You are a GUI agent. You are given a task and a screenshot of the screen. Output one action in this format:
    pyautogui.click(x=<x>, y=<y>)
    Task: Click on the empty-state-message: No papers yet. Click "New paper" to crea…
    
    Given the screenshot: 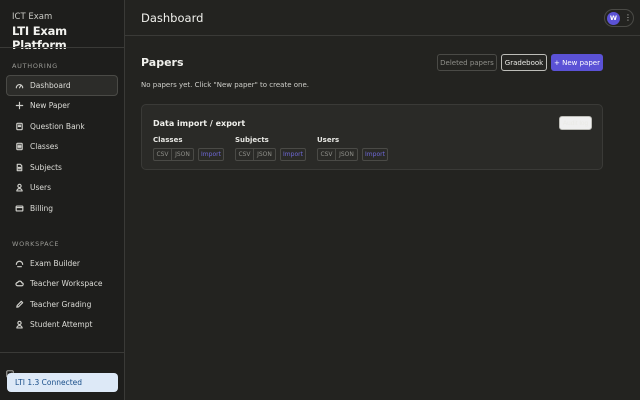 What is the action you would take?
    pyautogui.click(x=225, y=85)
    